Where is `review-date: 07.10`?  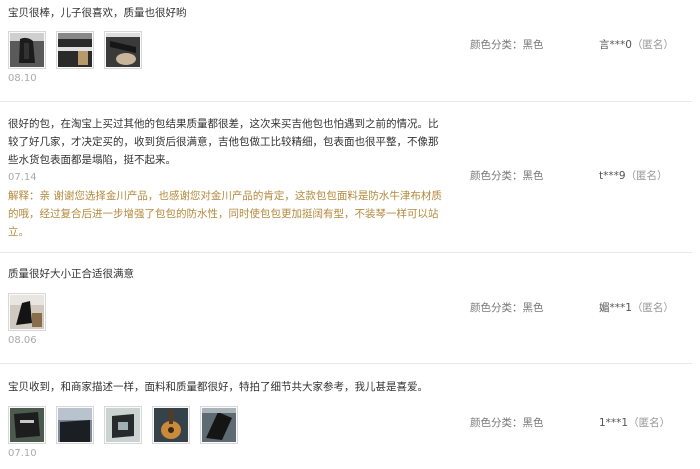 review-date: 07.10 is located at coordinates (22, 453).